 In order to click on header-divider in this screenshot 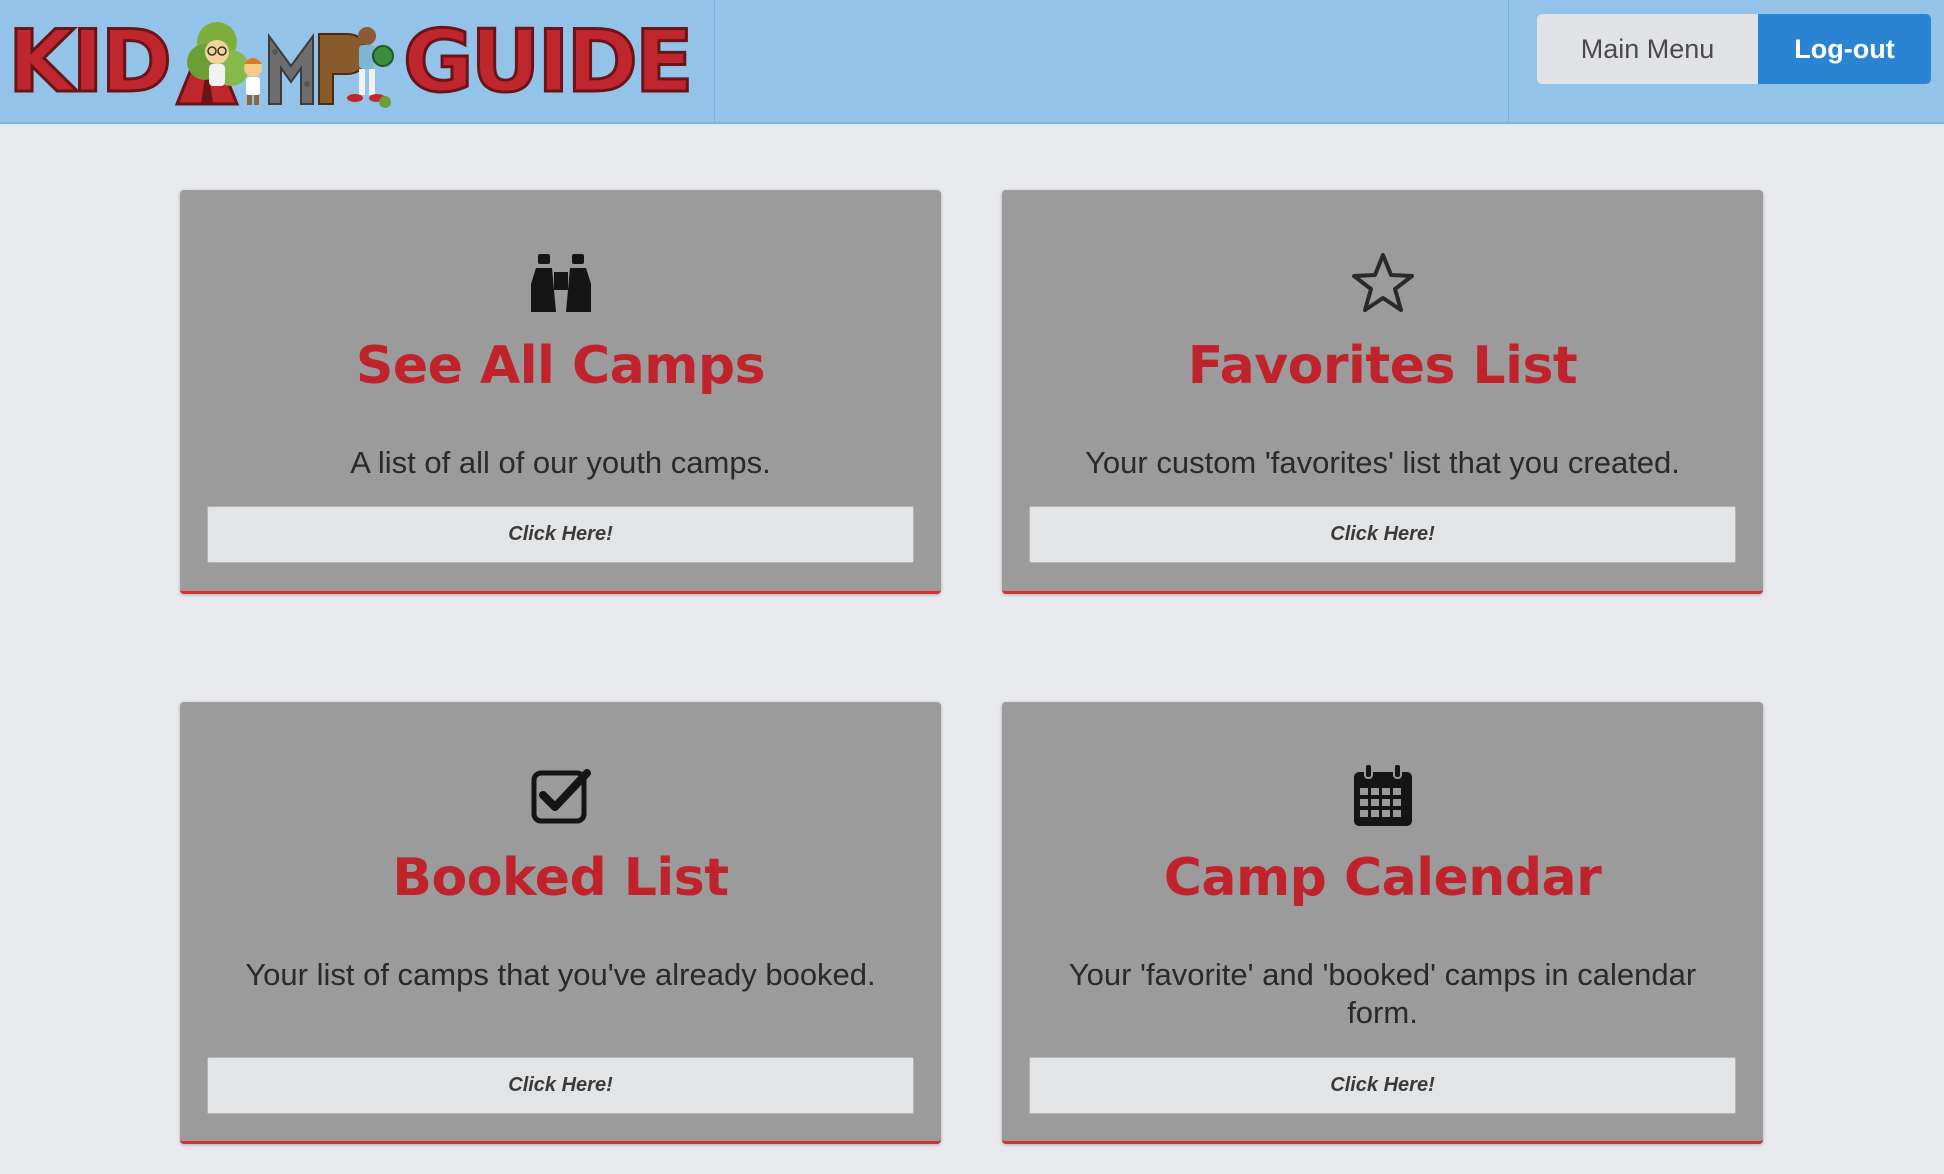, I will do `click(1508, 62)`.